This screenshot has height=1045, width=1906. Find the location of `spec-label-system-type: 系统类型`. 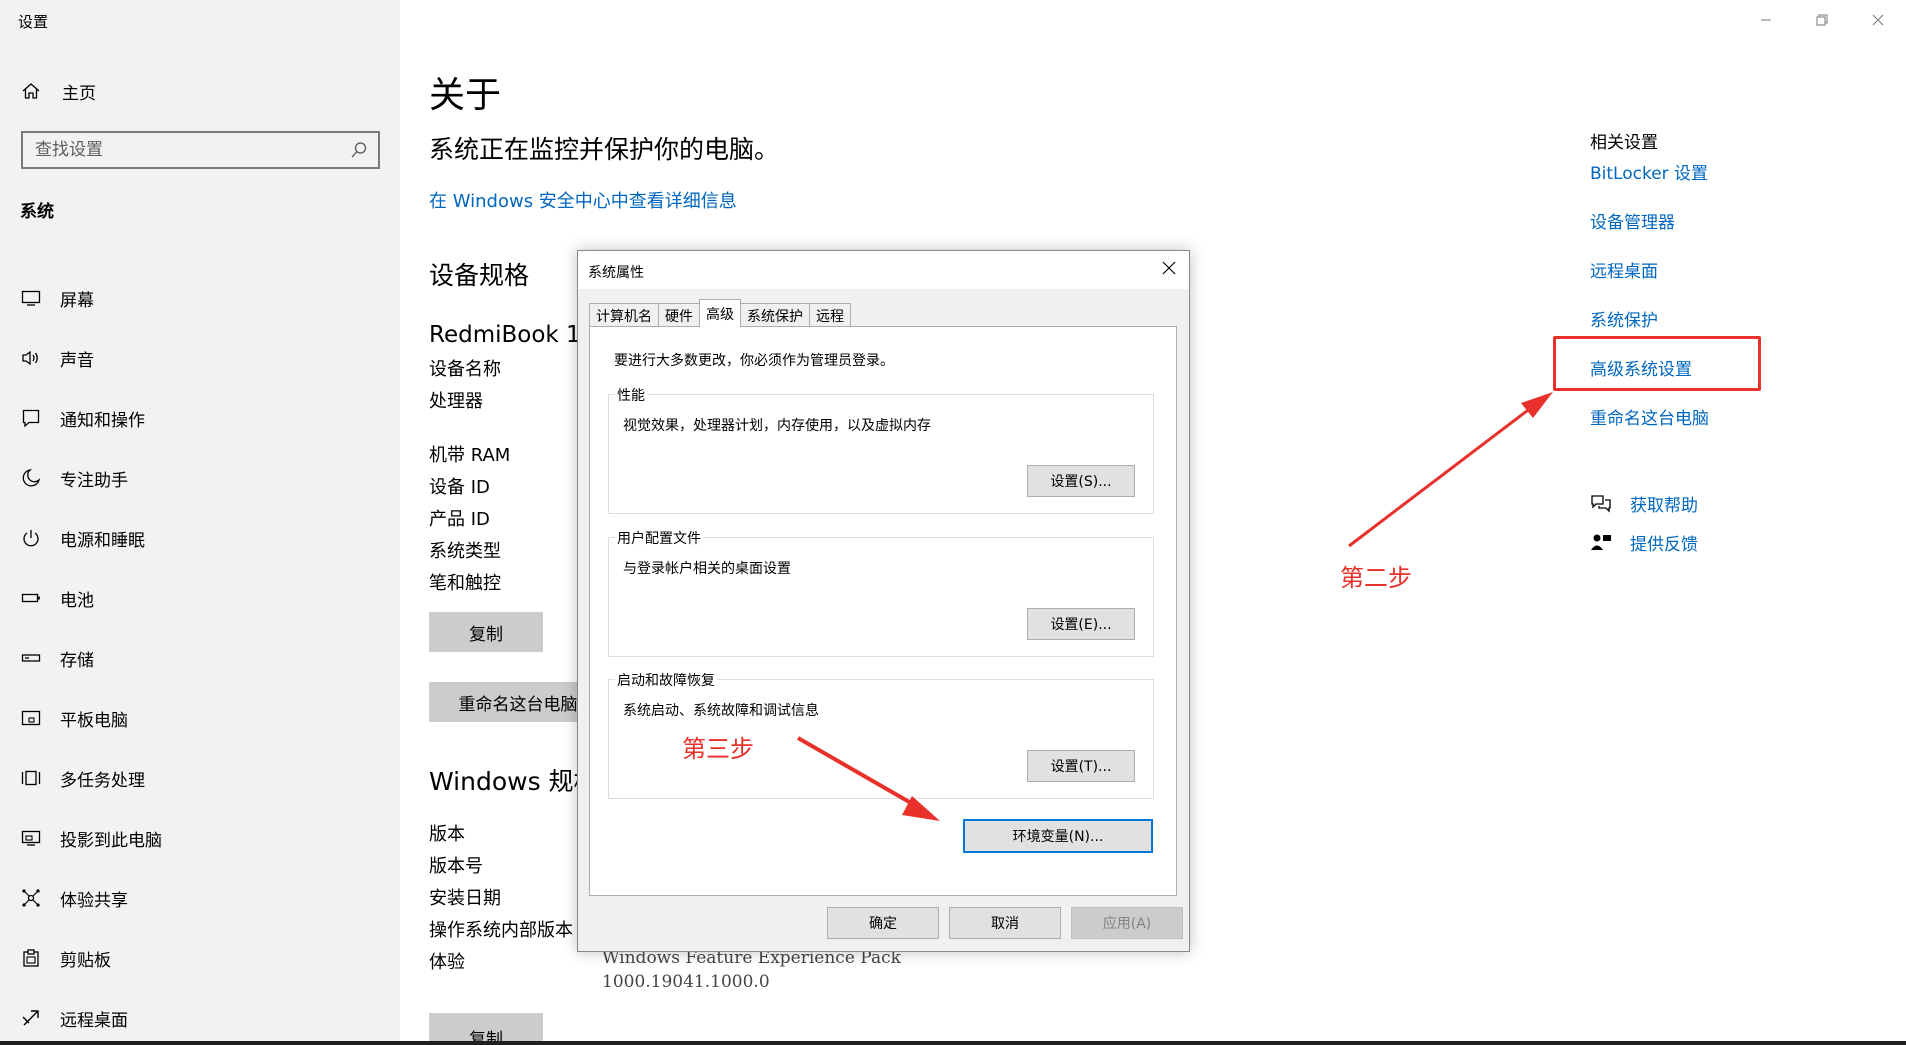

spec-label-system-type: 系统类型 is located at coordinates (465, 551).